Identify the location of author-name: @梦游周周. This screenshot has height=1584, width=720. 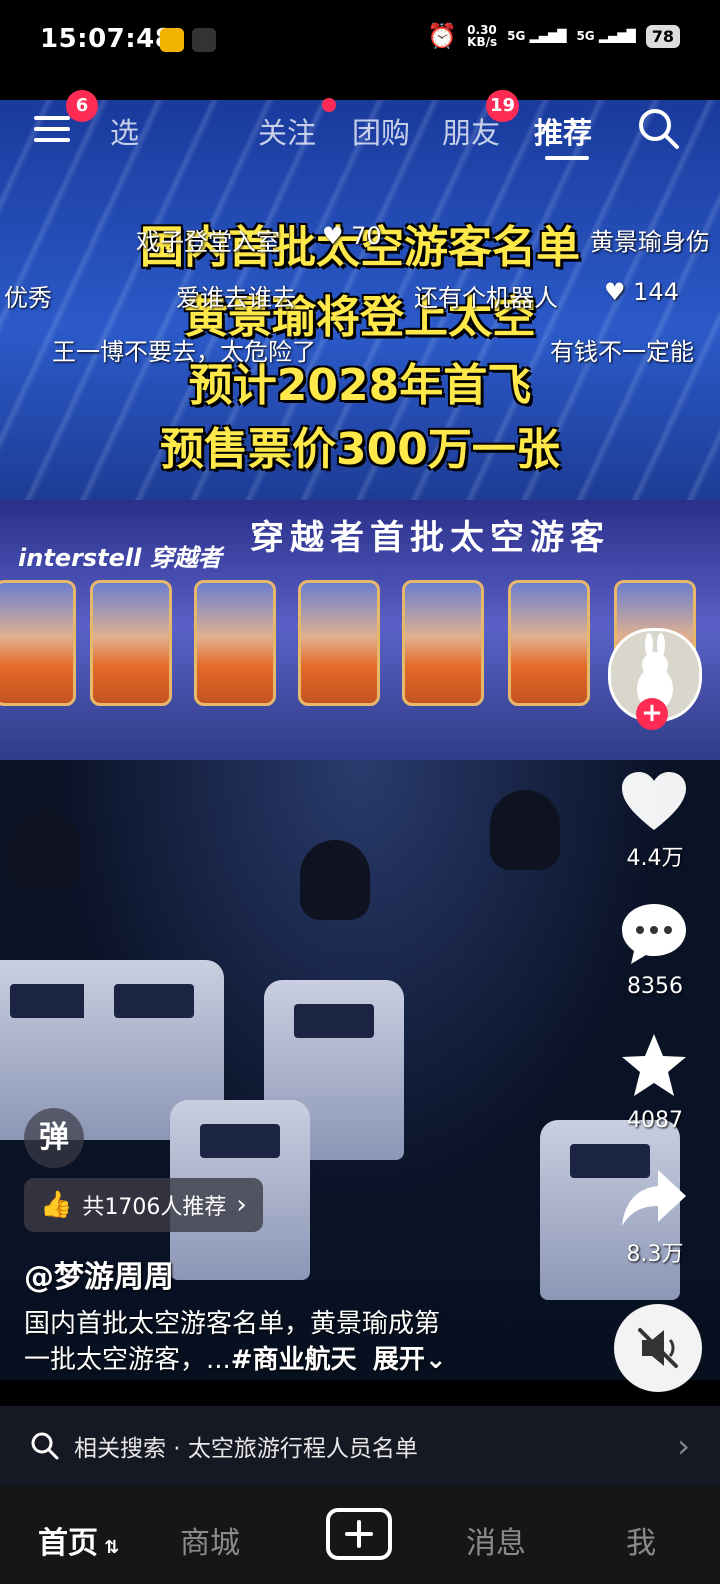
(99, 1274).